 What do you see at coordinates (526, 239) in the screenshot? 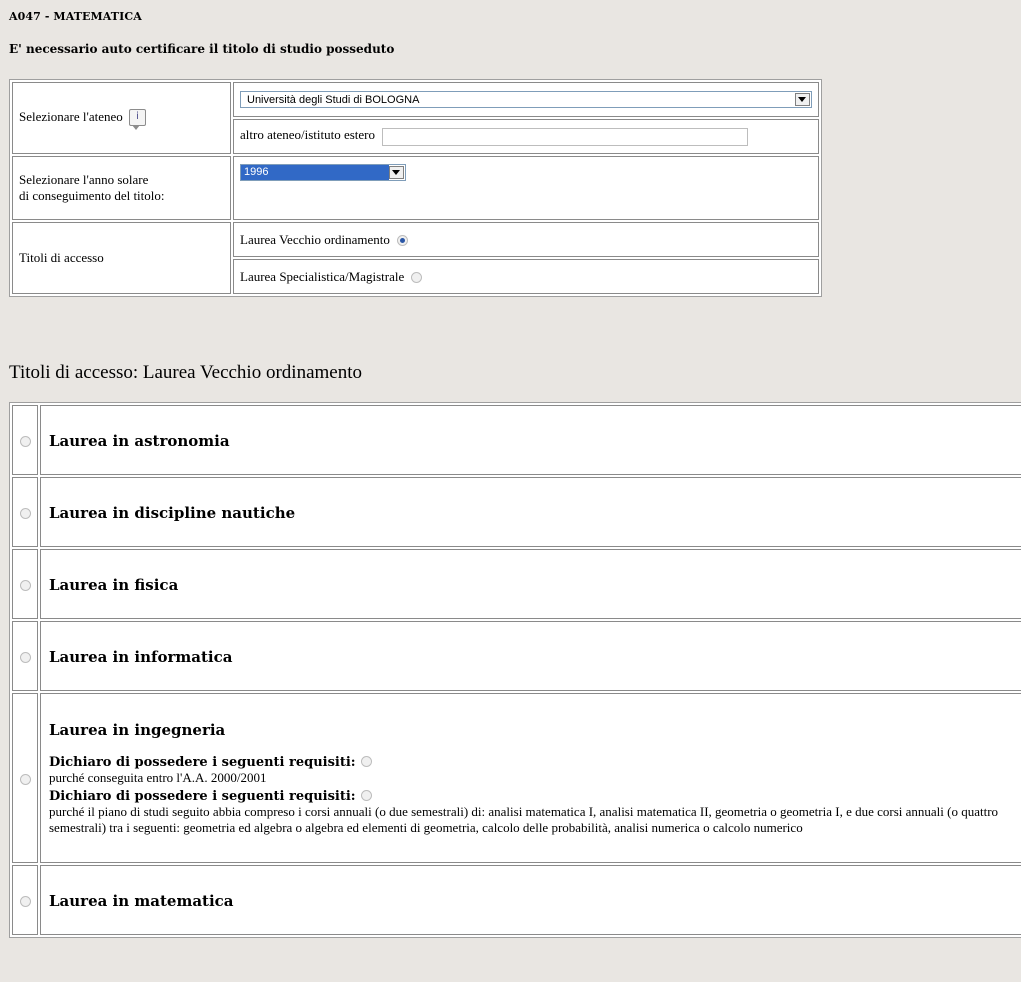
I see `option-vecchio-cell: Laurea Vecchio ordinamento` at bounding box center [526, 239].